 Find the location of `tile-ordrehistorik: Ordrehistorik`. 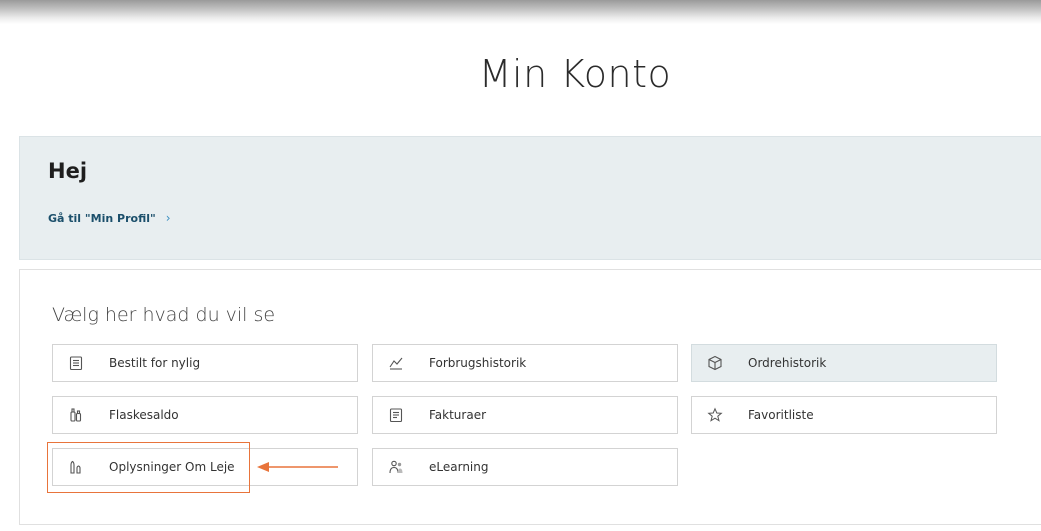

tile-ordrehistorik: Ordrehistorik is located at coordinates (844, 363).